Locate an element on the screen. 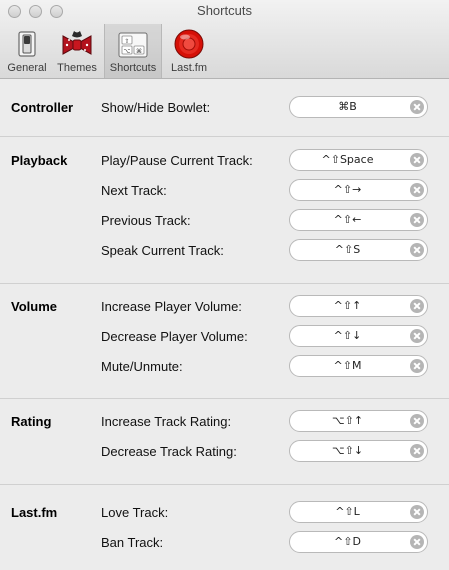 Image resolution: width=449 pixels, height=570 pixels. shortcut-recorder-field: ^⇧S is located at coordinates (358, 250).